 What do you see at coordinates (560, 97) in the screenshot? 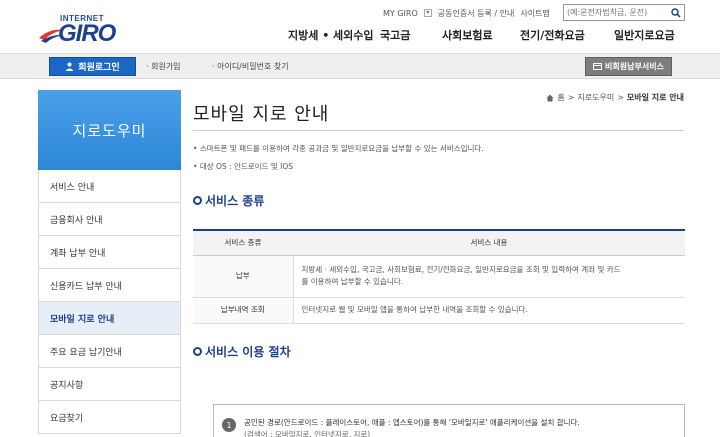
I see `breadcrumb-home: 홈` at bounding box center [560, 97].